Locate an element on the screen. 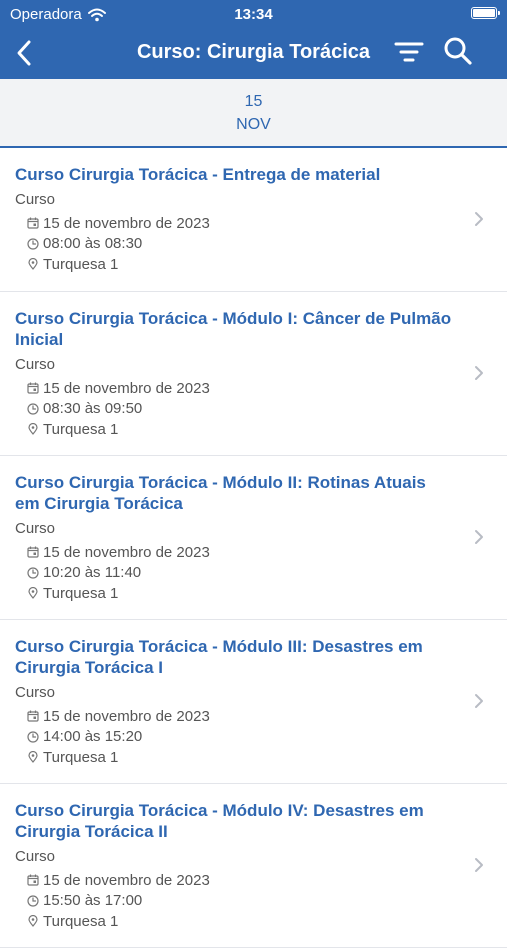 This screenshot has width=507, height=948. page-title: Curso: Cirurgia Torácica is located at coordinates (253, 52).